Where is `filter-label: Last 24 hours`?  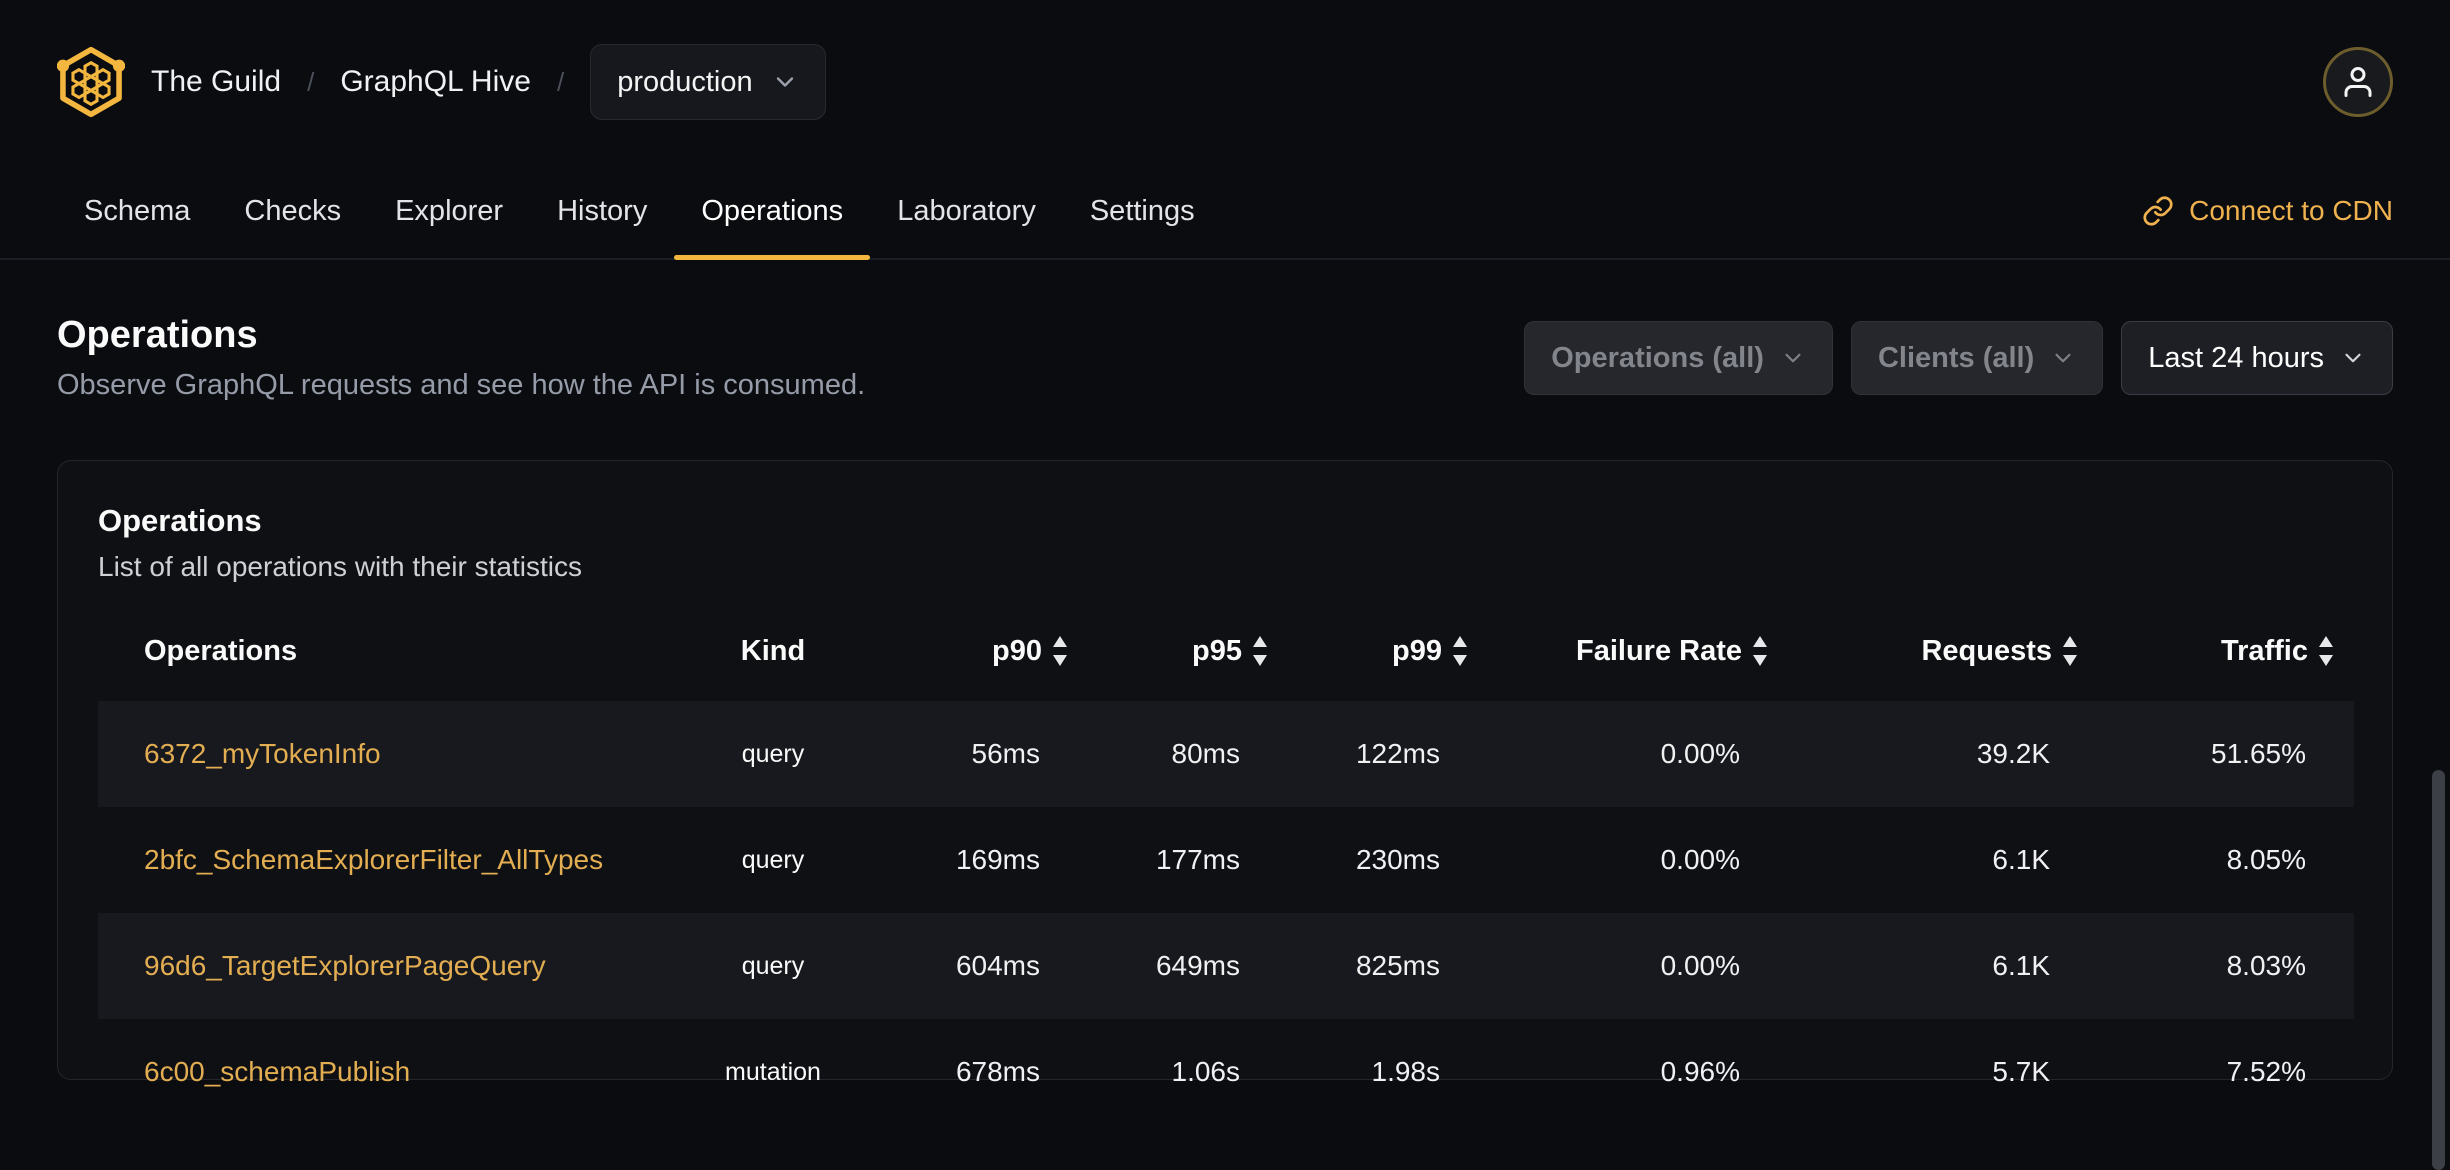 filter-label: Last 24 hours is located at coordinates (2236, 357).